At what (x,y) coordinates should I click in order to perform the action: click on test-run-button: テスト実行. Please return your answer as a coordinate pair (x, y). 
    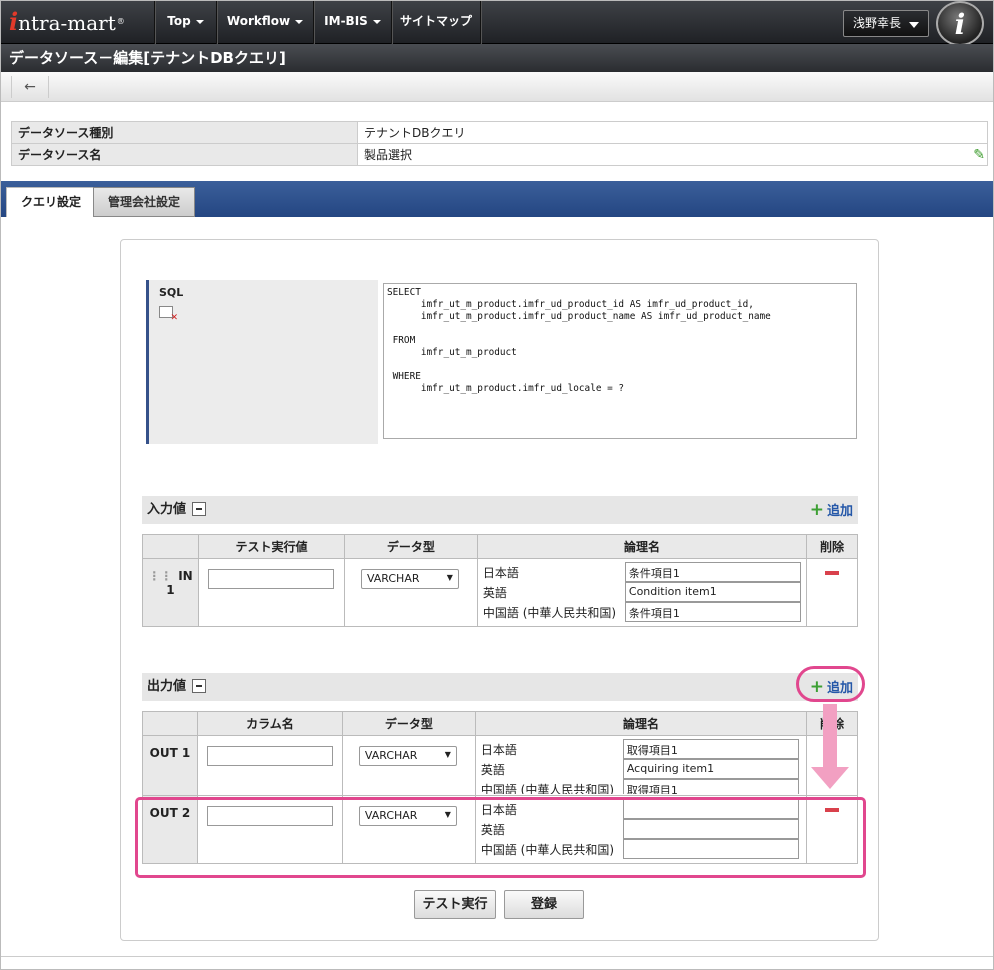
    Looking at the image, I should click on (455, 904).